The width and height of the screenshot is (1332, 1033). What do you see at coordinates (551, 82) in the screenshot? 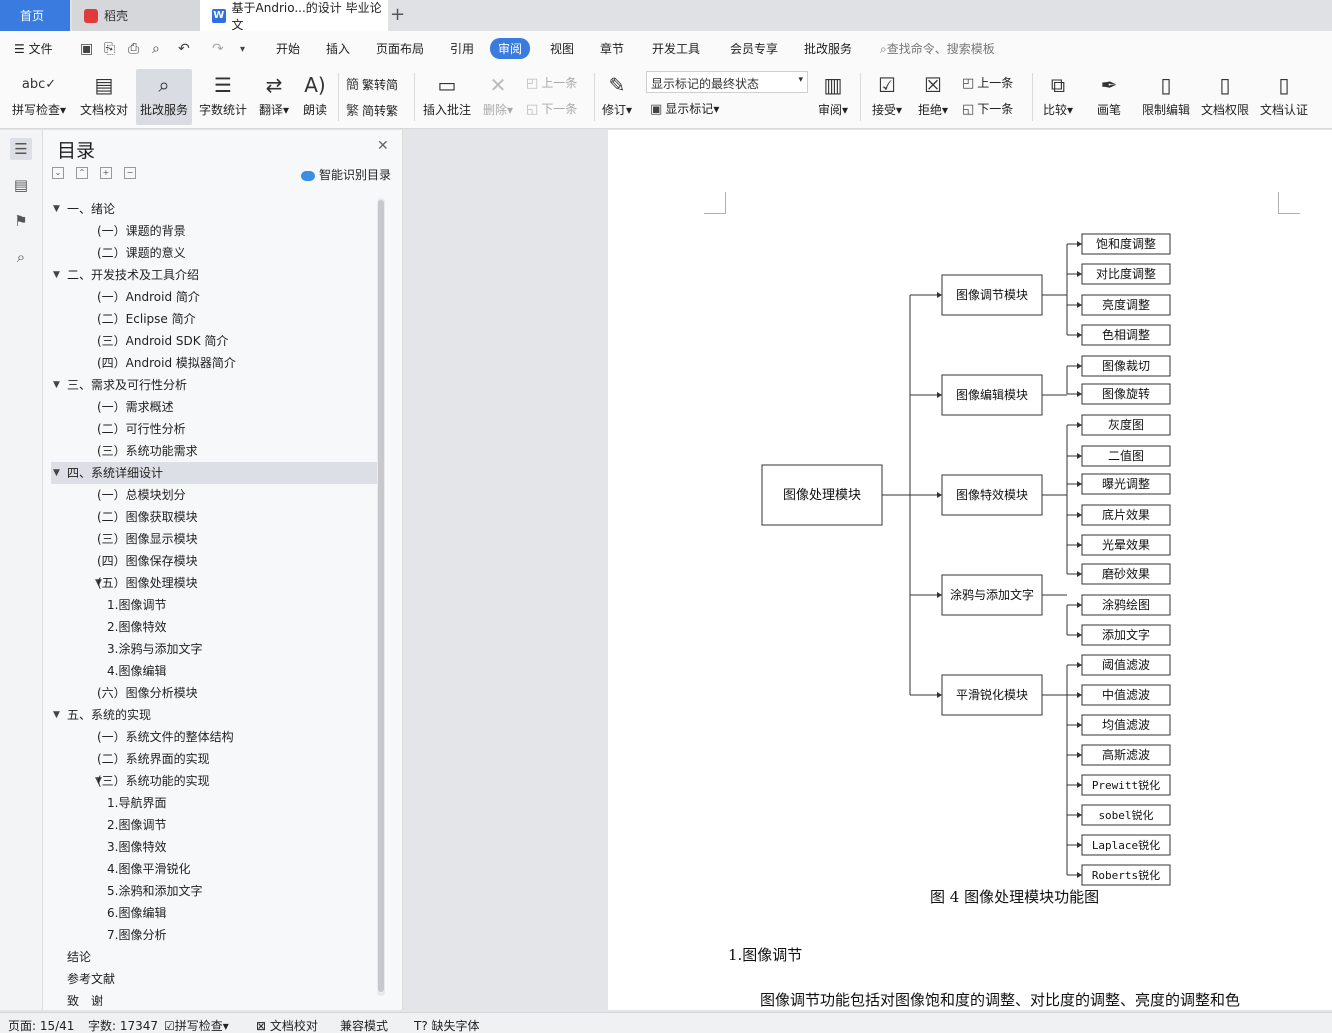
I see `prev-comment-button: ◰ 上一条` at bounding box center [551, 82].